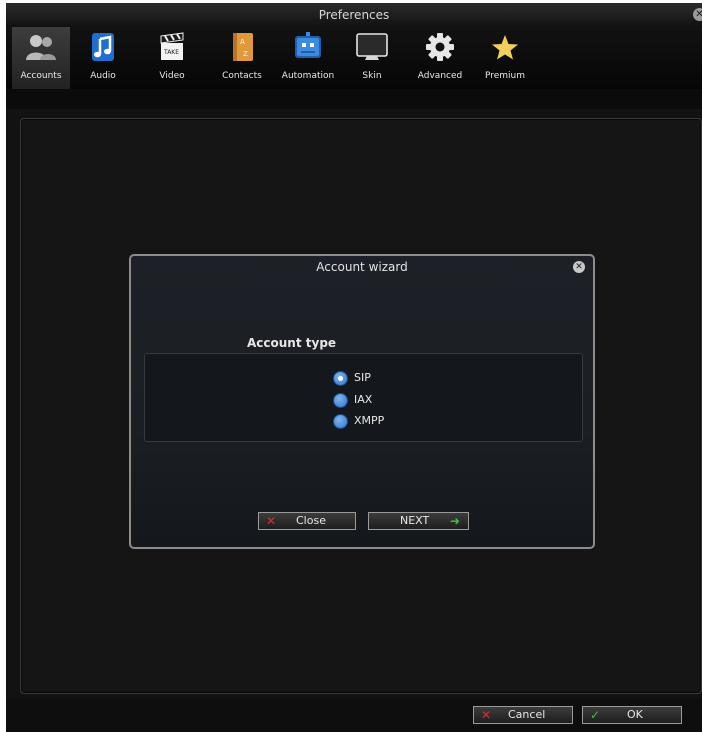  I want to click on tab-audio-label: Audio, so click(103, 76).